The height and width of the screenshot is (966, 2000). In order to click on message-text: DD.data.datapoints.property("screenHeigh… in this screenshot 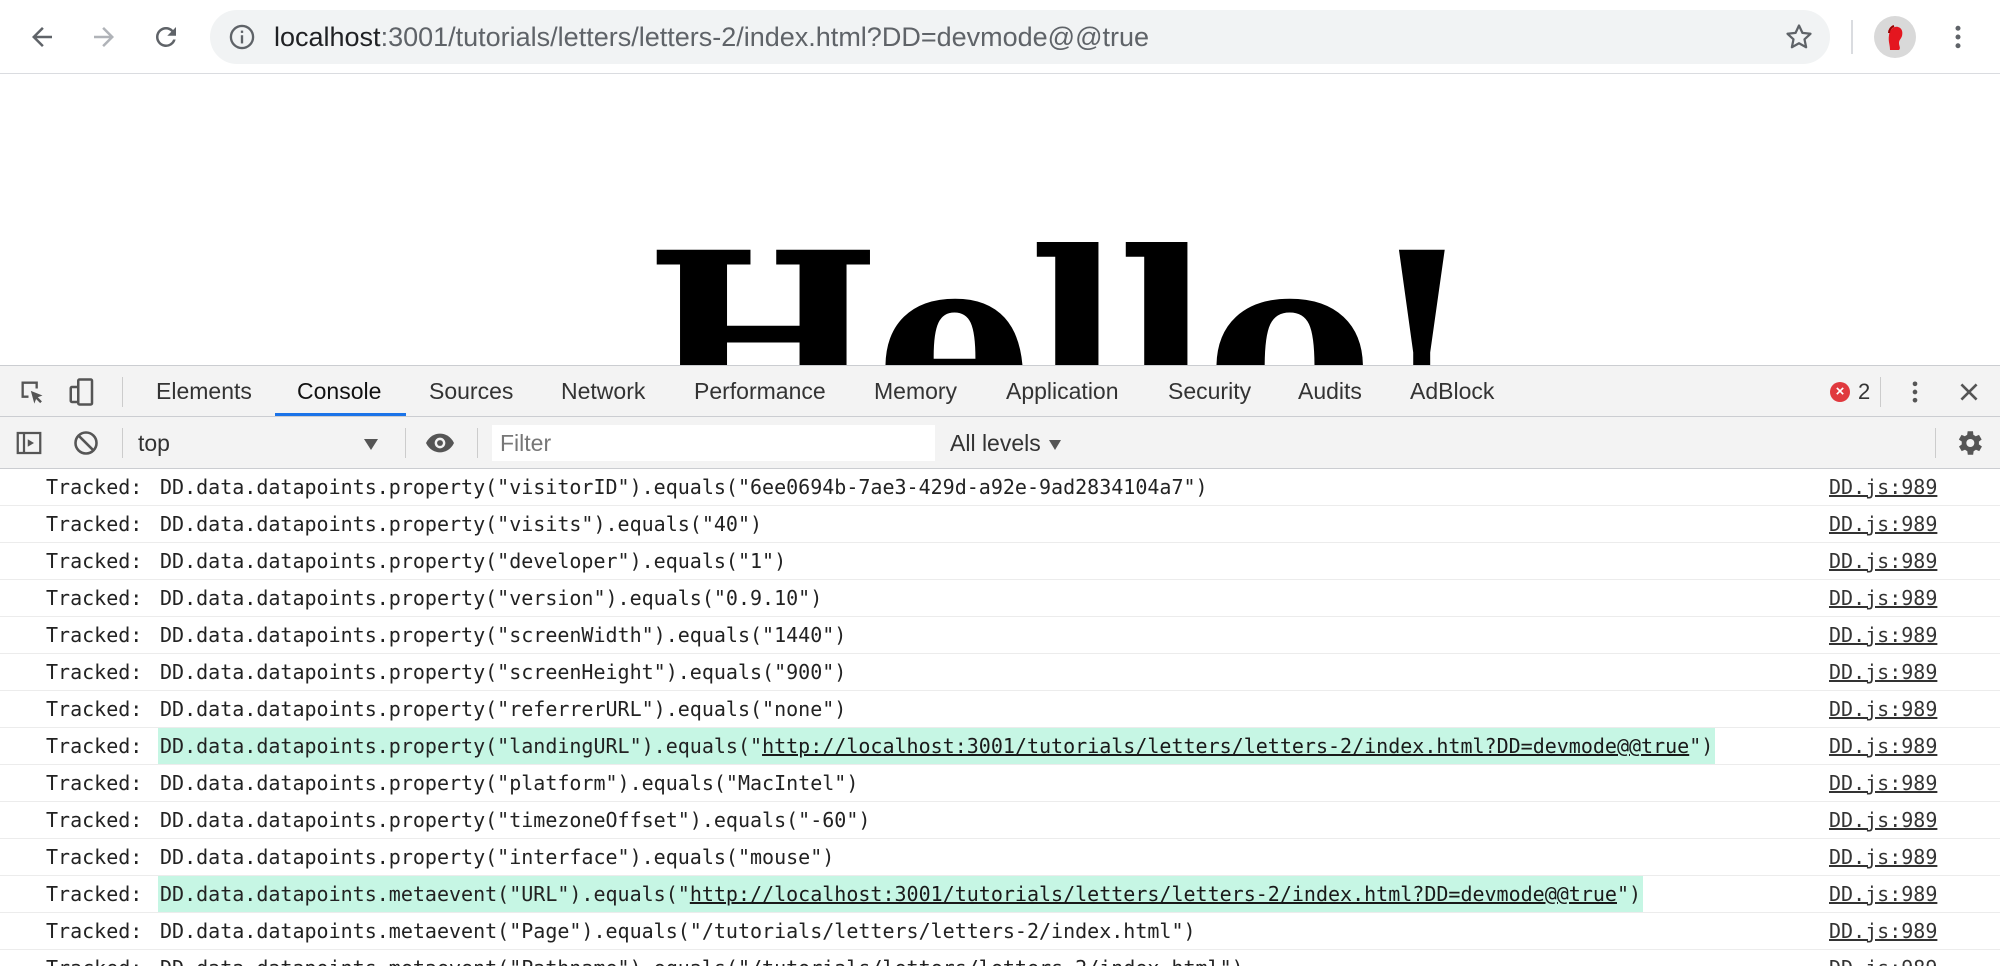, I will do `click(503, 672)`.